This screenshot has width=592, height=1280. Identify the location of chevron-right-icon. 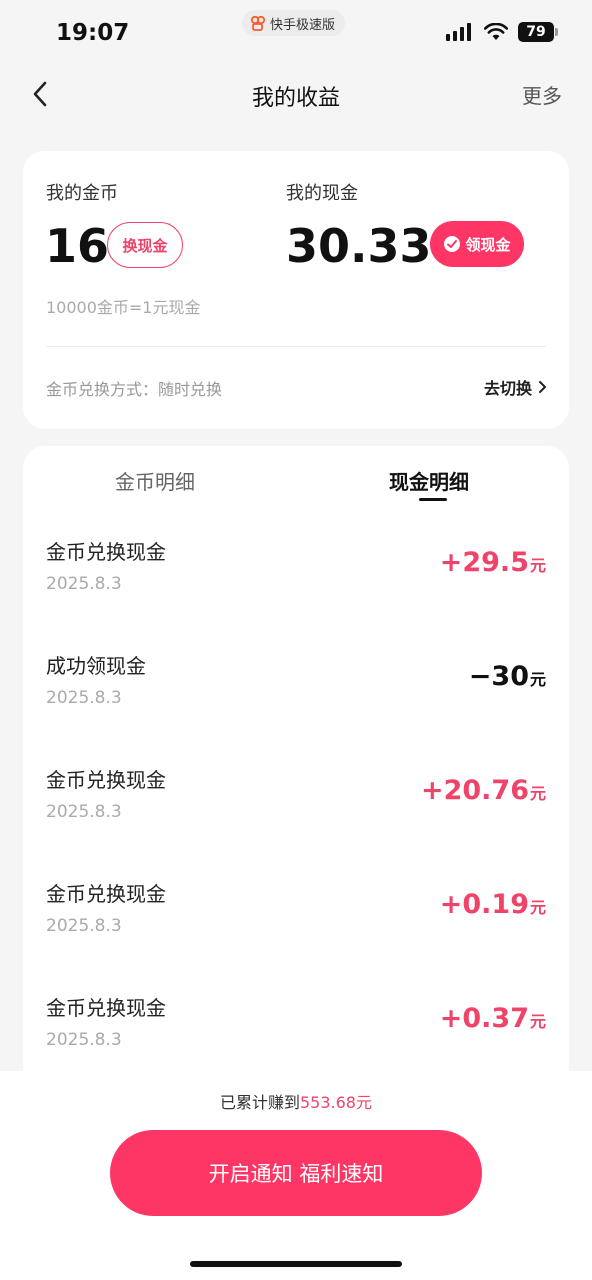
(542, 387).